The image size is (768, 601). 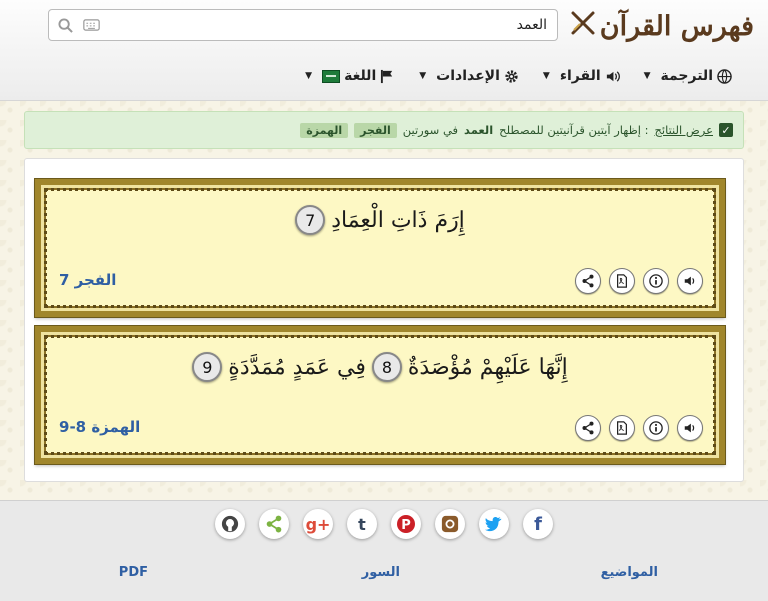 What do you see at coordinates (99, 427) in the screenshot?
I see `verse-reference: الهمزة 8-9` at bounding box center [99, 427].